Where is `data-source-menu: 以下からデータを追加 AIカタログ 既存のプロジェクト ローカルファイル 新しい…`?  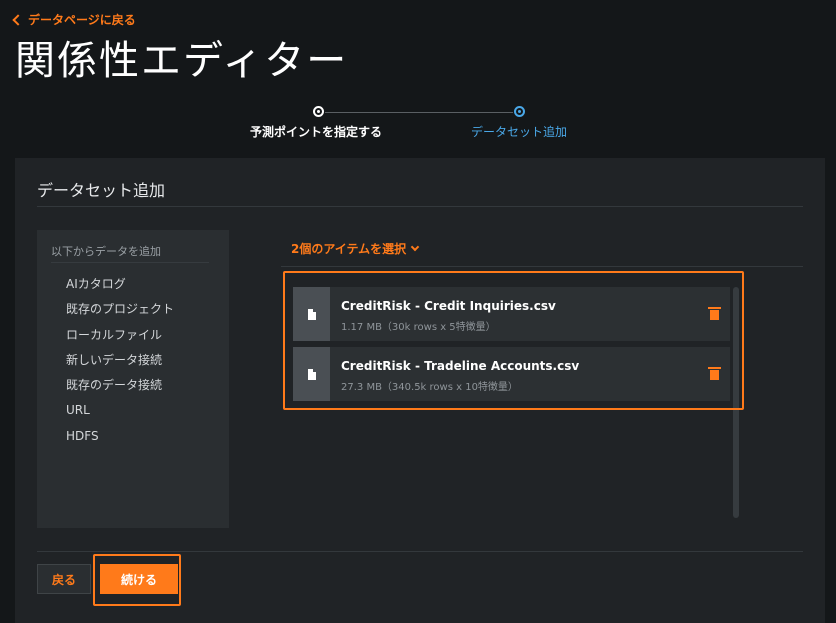 data-source-menu: 以下からデータを追加 AIカタログ 既存のプロジェクト ローカルファイル 新しい… is located at coordinates (133, 379).